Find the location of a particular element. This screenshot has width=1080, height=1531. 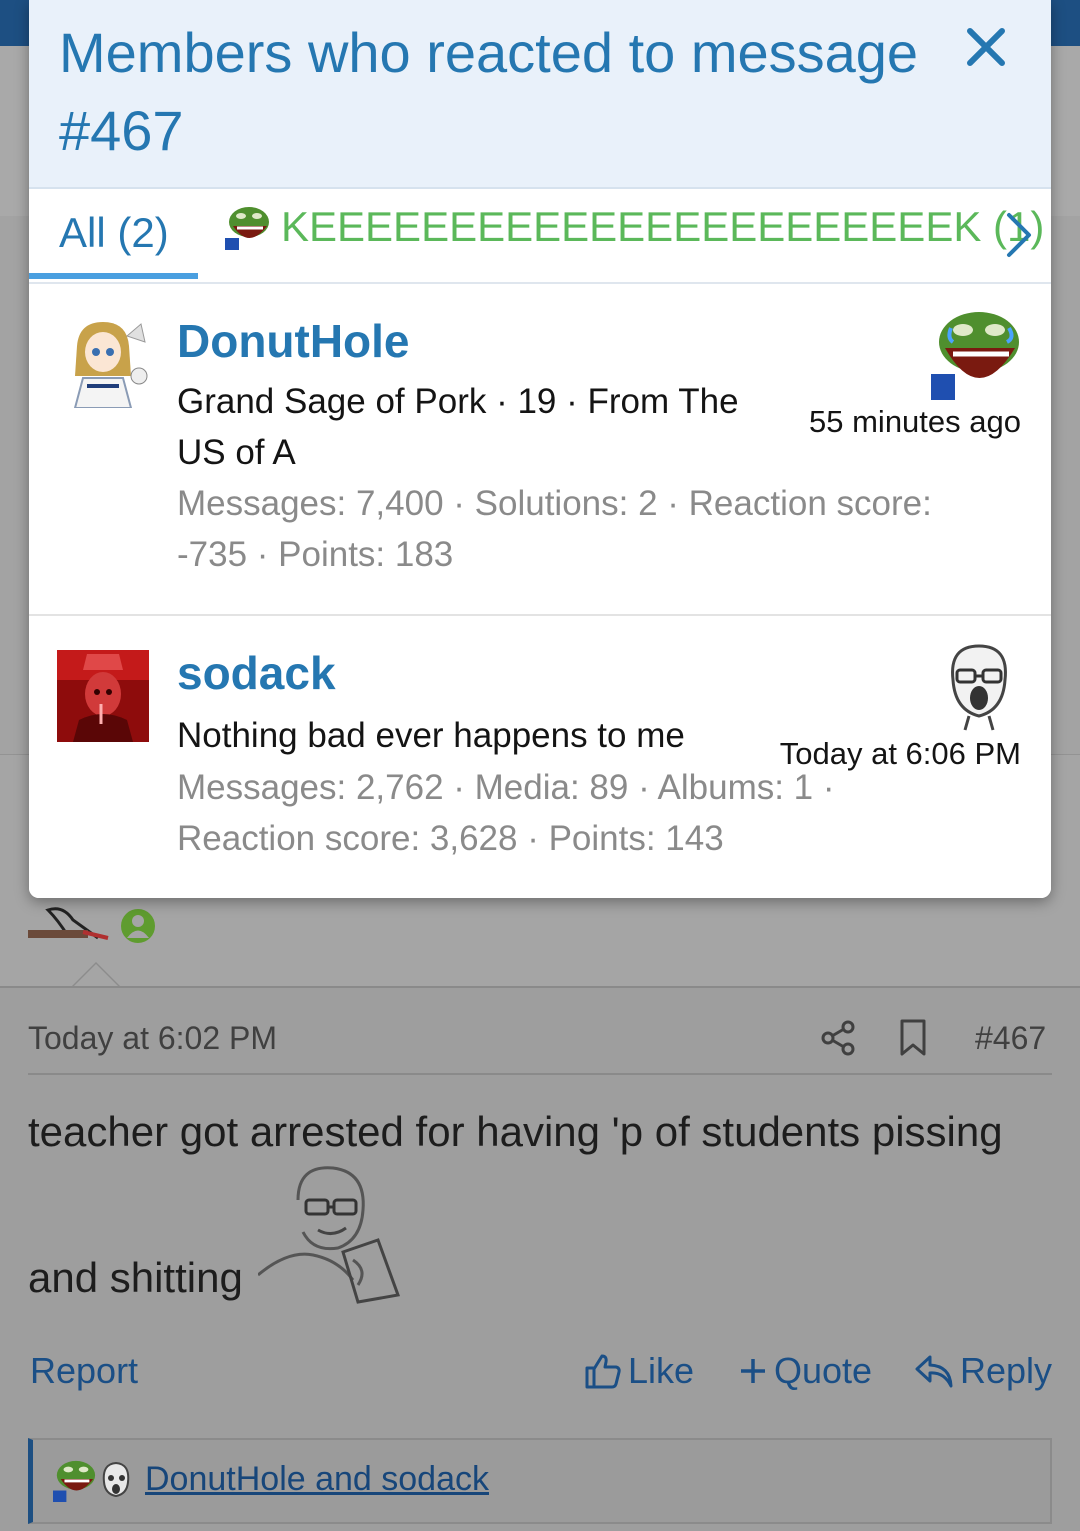

close-icon is located at coordinates (986, 47).